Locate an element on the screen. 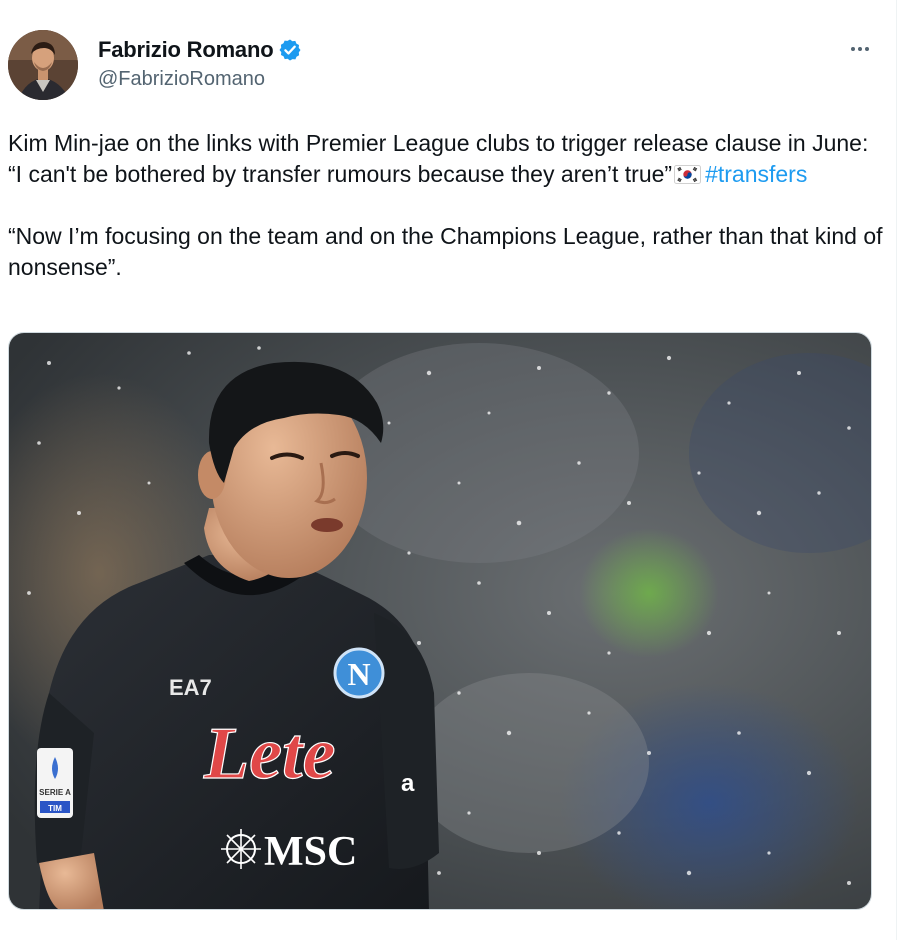 Image resolution: width=900 pixels, height=940 pixels. profile-photo is located at coordinates (43, 65).